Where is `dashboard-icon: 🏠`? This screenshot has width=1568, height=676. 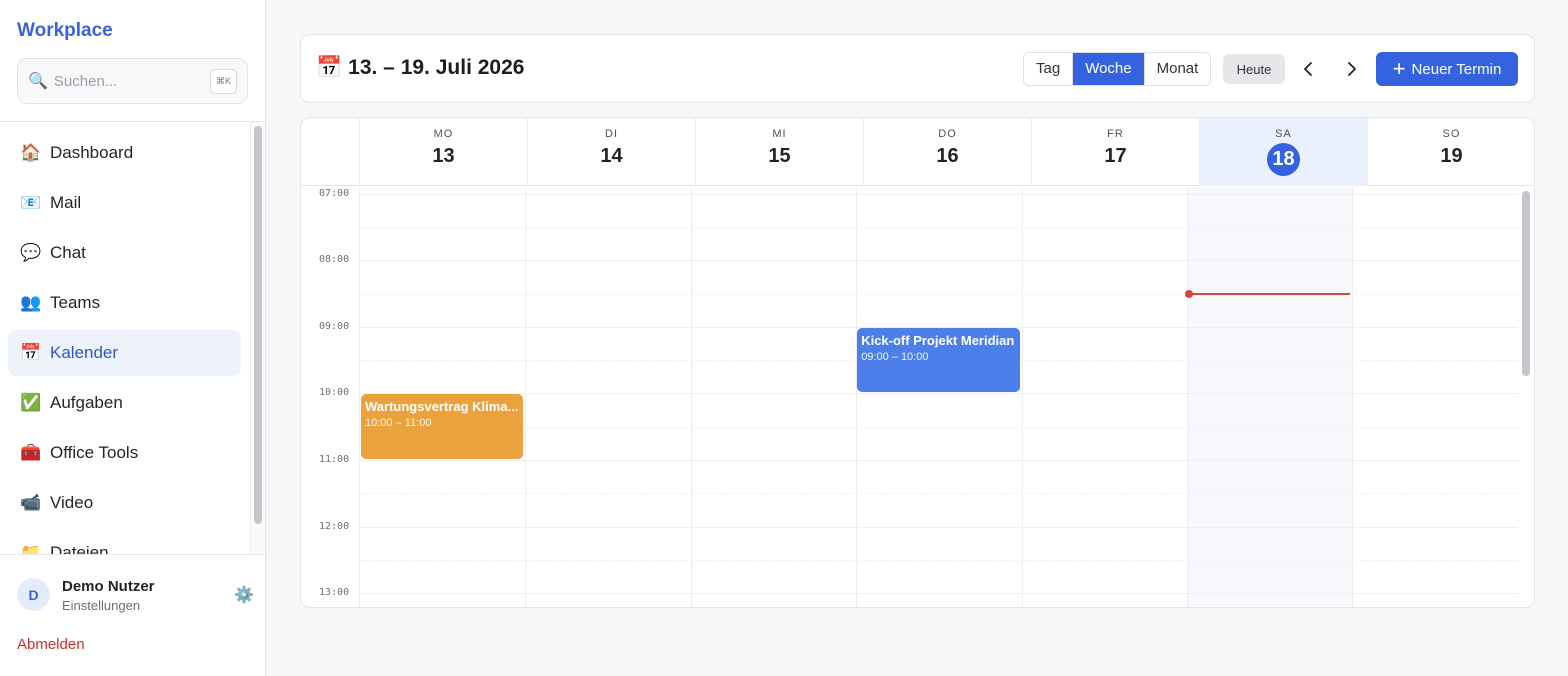 dashboard-icon: 🏠 is located at coordinates (31, 152).